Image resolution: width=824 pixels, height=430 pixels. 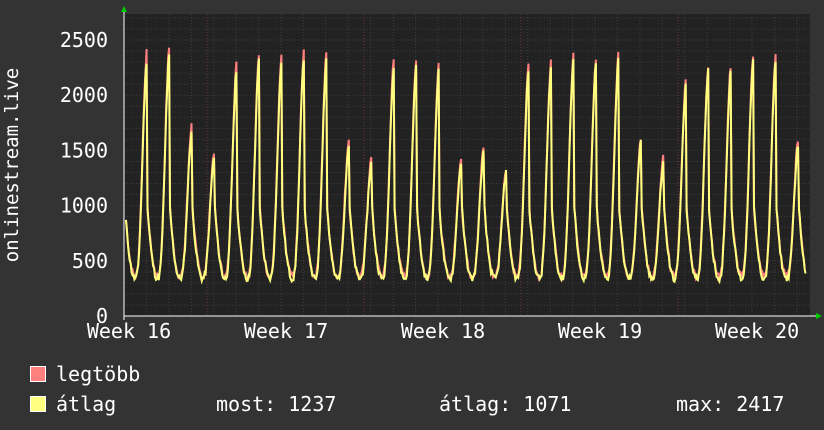 I want to click on x-tick-label: Week 18, so click(x=443, y=331).